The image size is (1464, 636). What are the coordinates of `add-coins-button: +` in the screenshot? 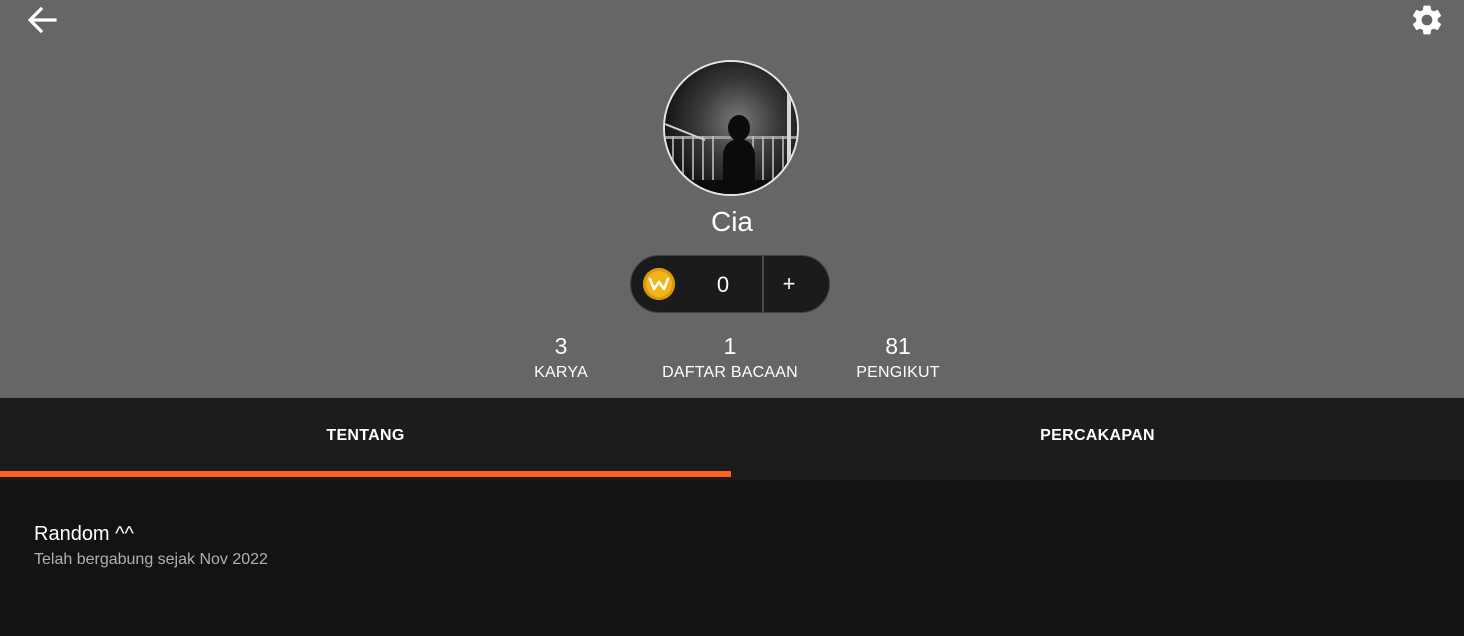 It's located at (789, 284).